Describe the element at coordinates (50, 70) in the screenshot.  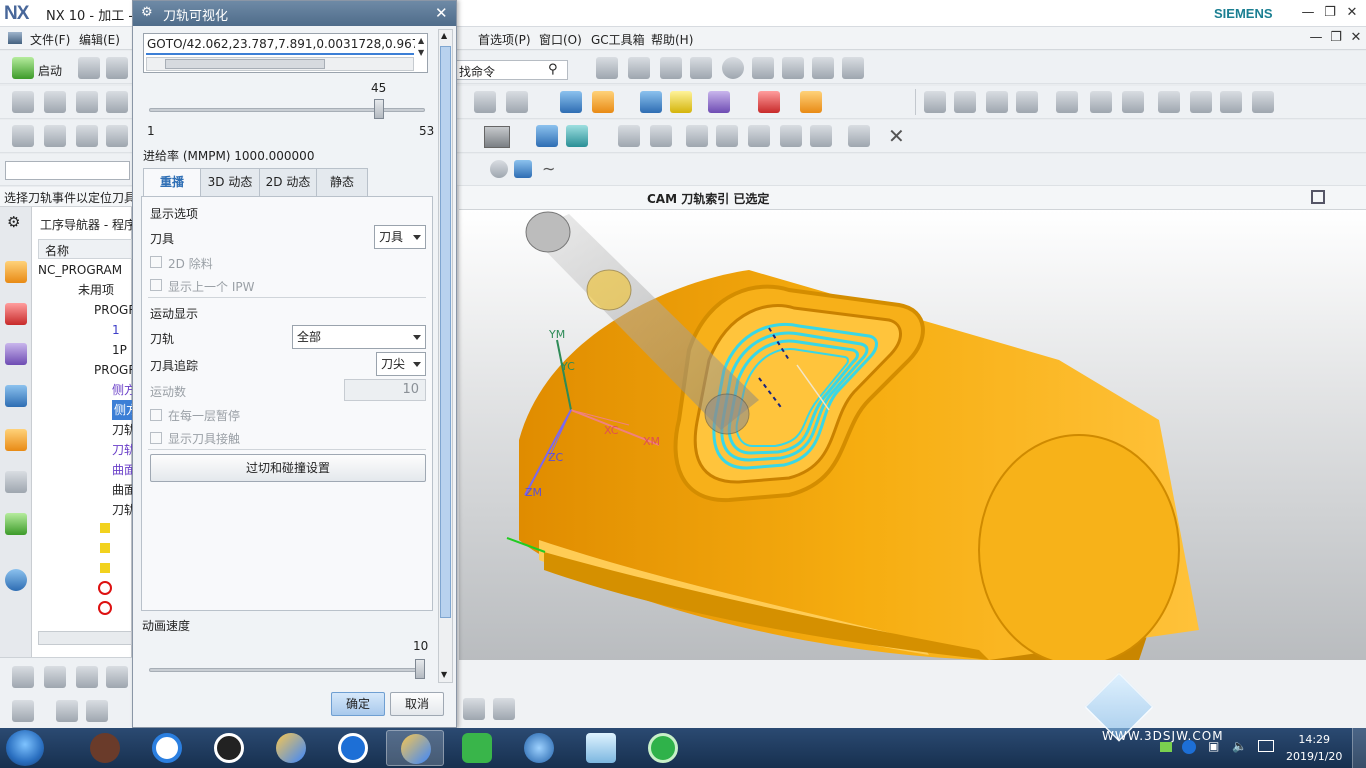
I see `start-button: 启动` at that location.